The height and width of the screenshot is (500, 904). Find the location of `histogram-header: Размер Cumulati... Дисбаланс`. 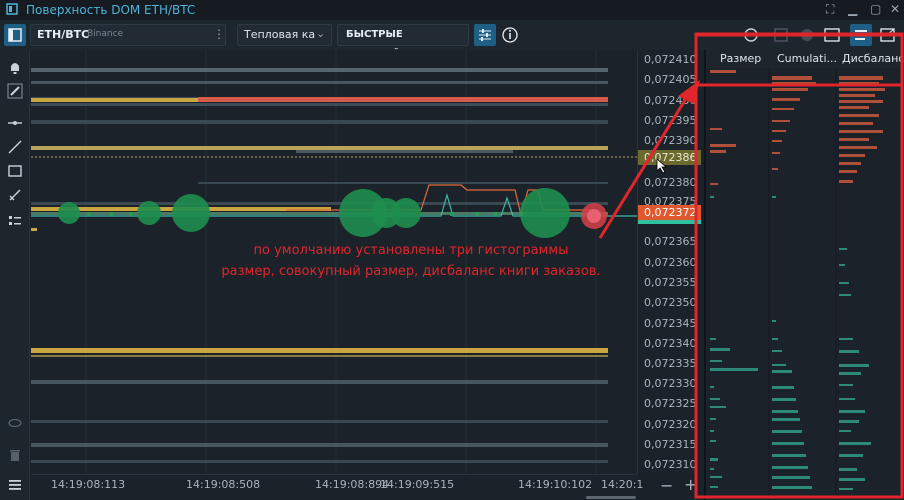

histogram-header: Размер Cumulati... Дисбаланс is located at coordinates (805, 59).